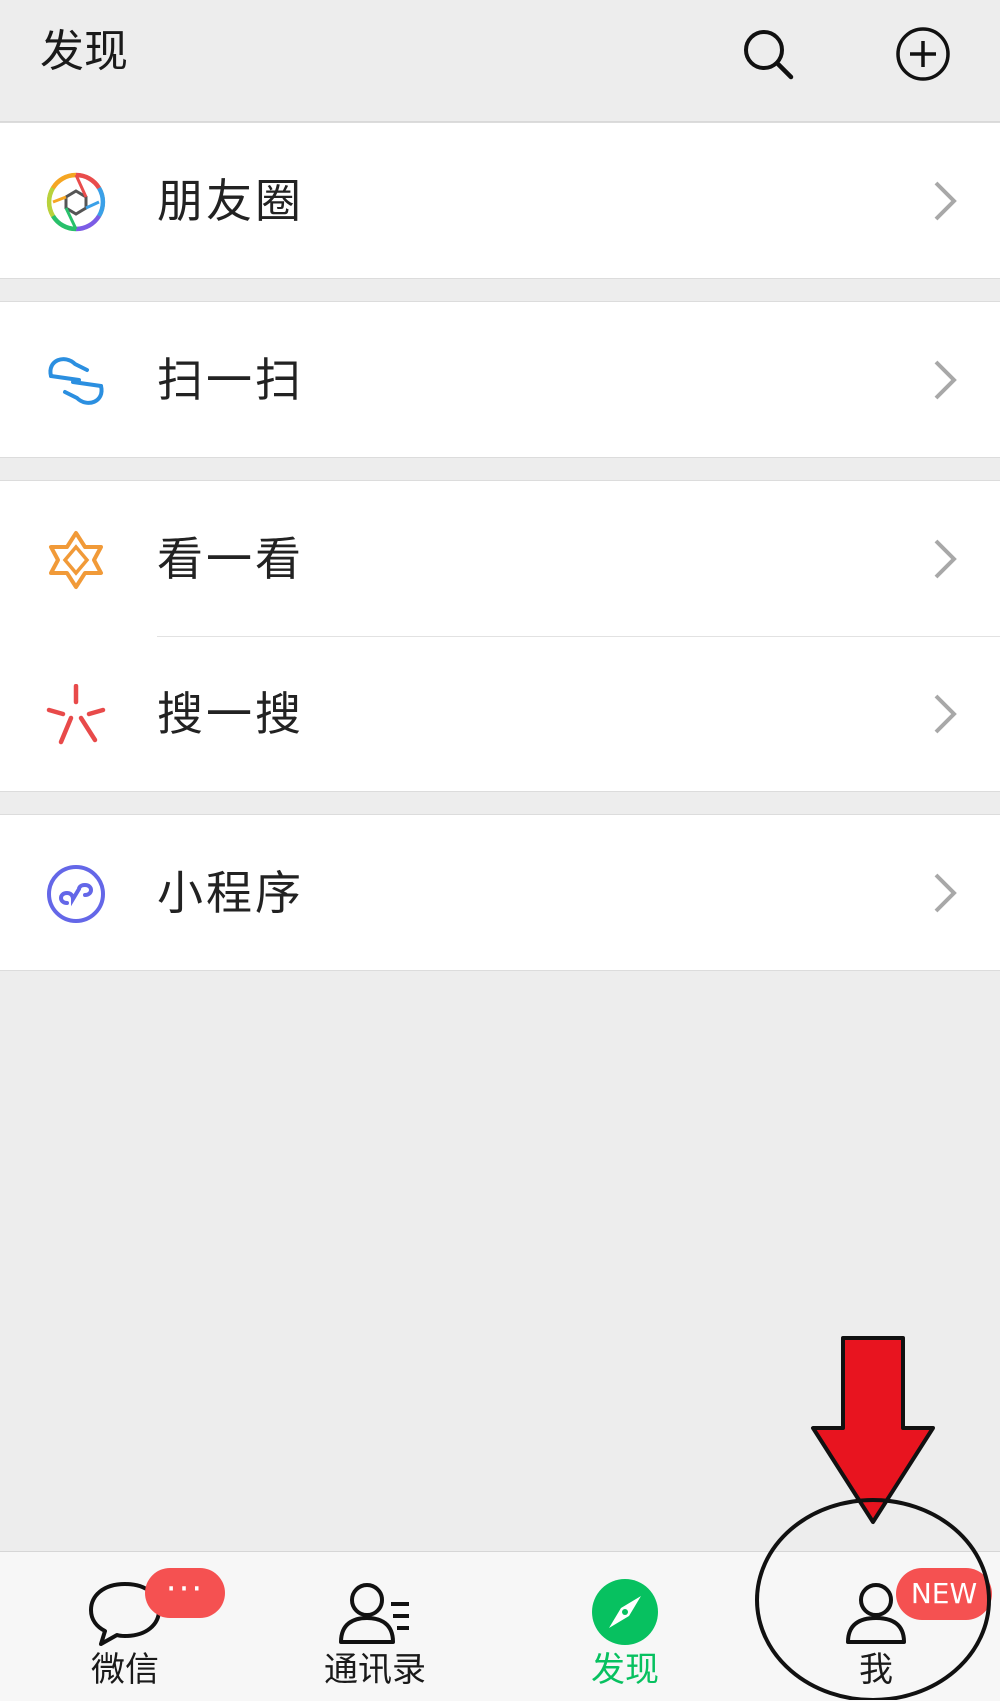  What do you see at coordinates (500, 713) in the screenshot?
I see `menu-item-search: 搜一搜` at bounding box center [500, 713].